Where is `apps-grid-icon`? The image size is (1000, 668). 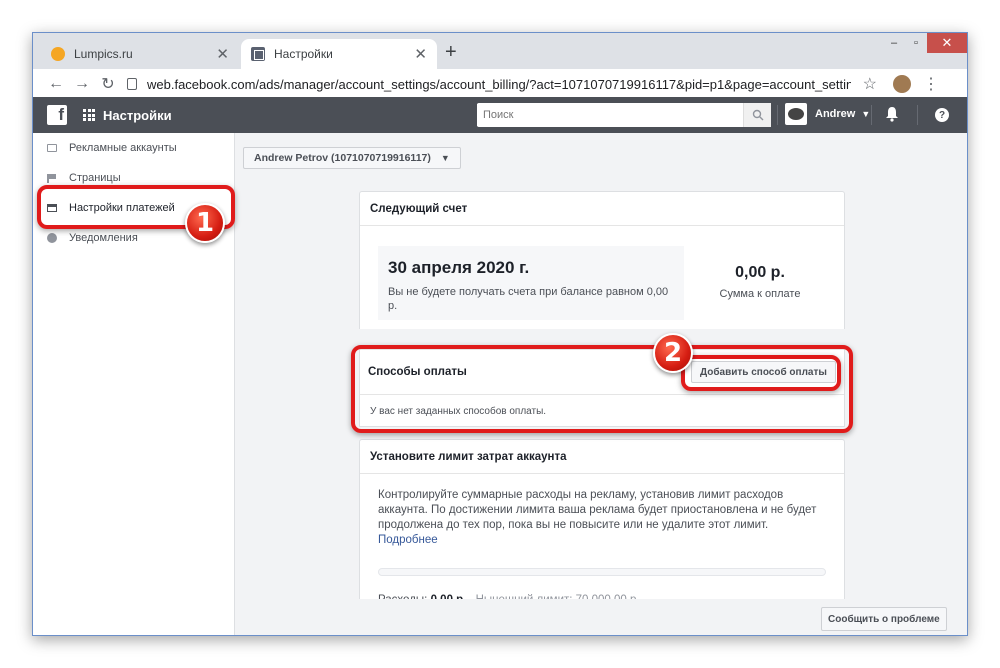 apps-grid-icon is located at coordinates (89, 115).